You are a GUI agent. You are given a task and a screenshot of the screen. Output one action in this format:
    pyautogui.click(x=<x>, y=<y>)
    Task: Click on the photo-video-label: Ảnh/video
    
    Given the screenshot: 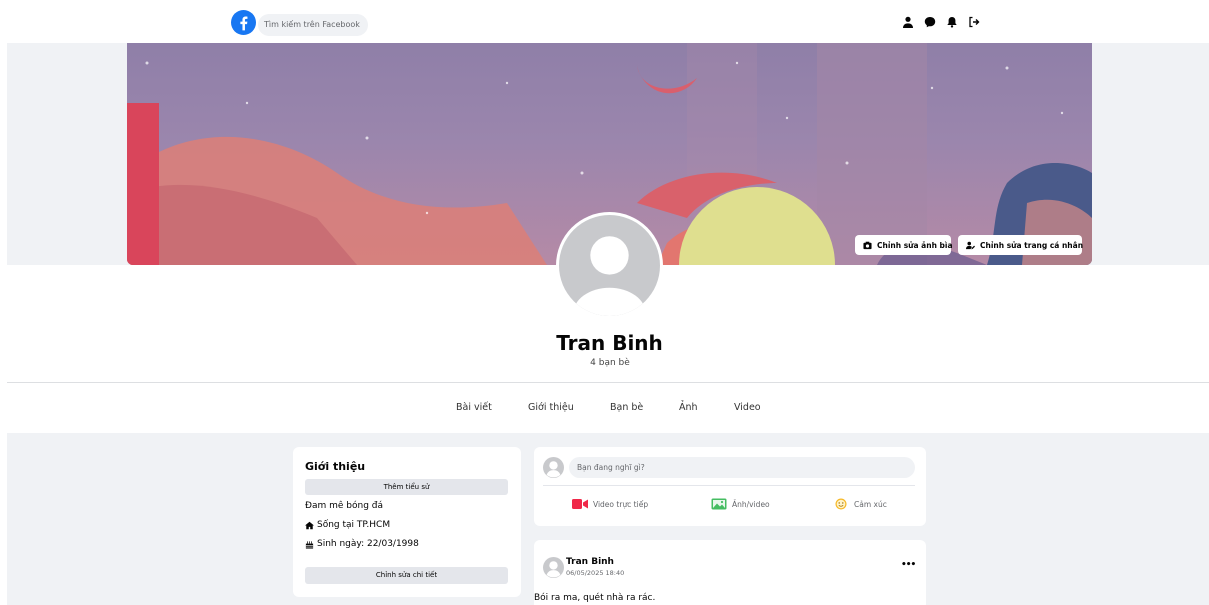 What is the action you would take?
    pyautogui.click(x=751, y=504)
    